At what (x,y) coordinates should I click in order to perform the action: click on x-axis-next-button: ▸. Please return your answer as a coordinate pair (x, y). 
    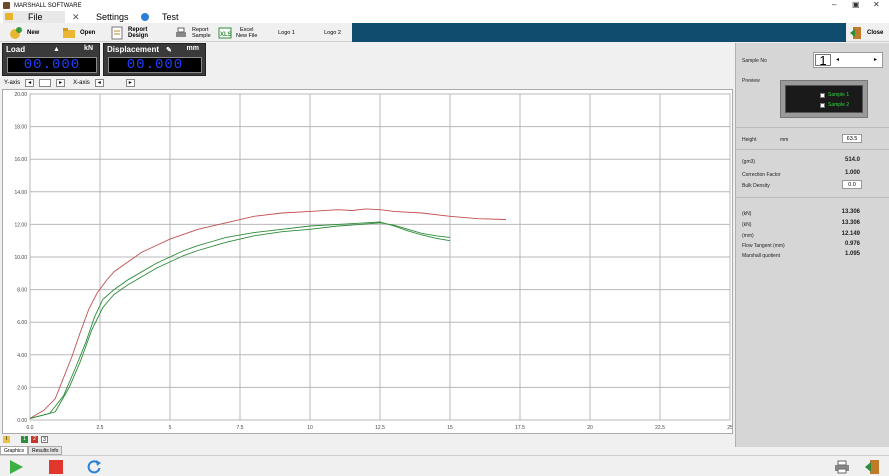
    Looking at the image, I should click on (130, 83).